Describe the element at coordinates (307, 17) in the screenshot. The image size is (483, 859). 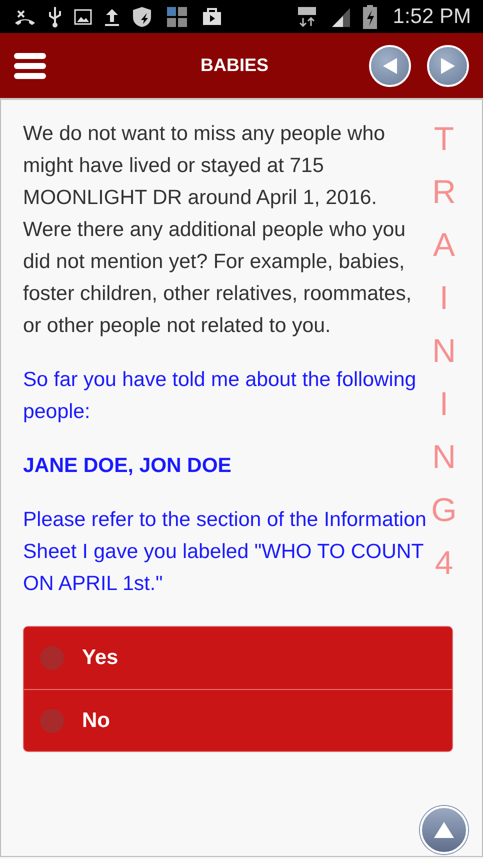
I see `network-icon` at that location.